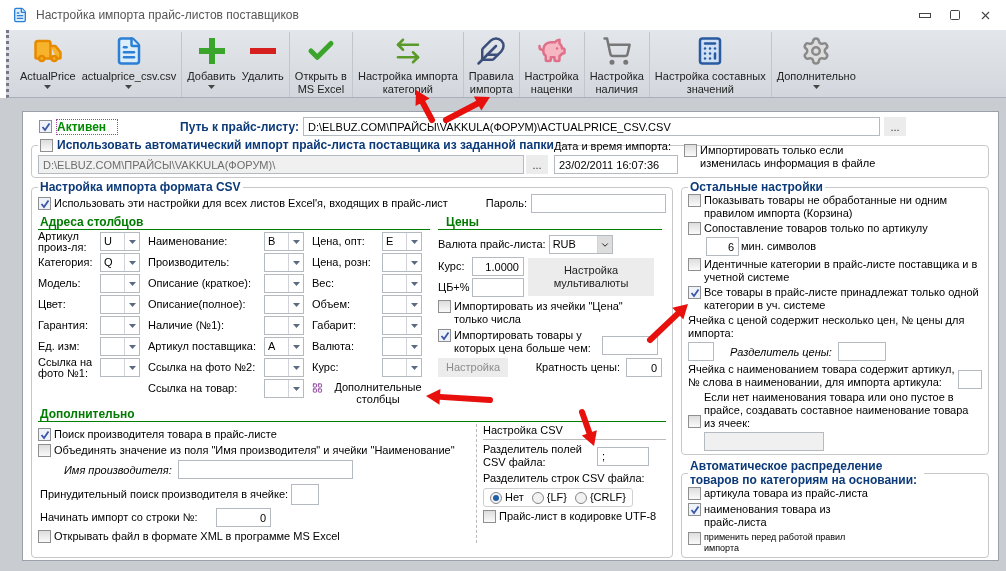 Image resolution: width=1006 pixels, height=571 pixels. What do you see at coordinates (775, 543) in the screenshot?
I see `checkbox-label: применить перед работой правил импорта` at bounding box center [775, 543].